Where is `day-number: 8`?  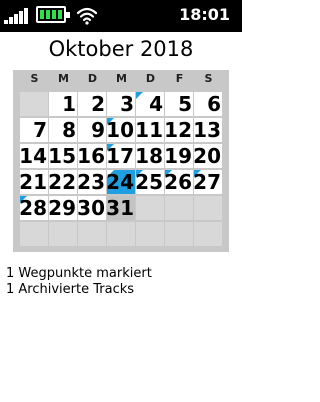
day-number: 8 is located at coordinates (69, 130).